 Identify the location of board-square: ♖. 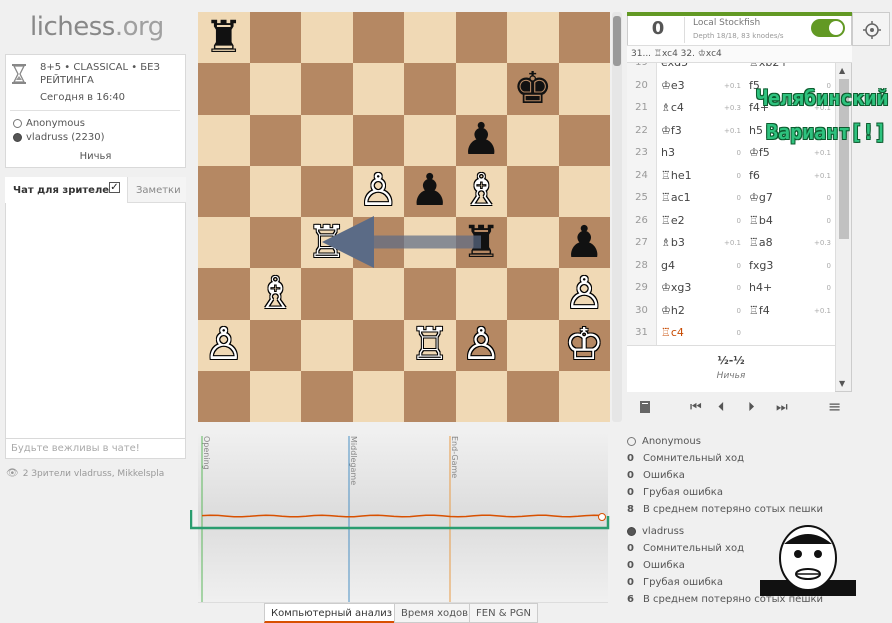
(430, 345).